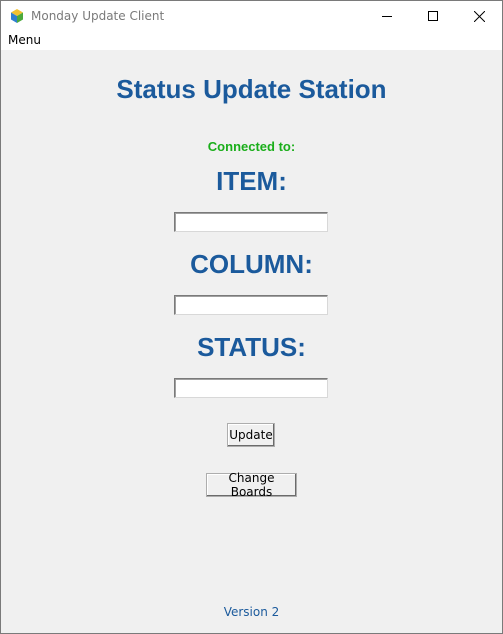  What do you see at coordinates (251, 16) in the screenshot?
I see `title-bar: Monday Update Client` at bounding box center [251, 16].